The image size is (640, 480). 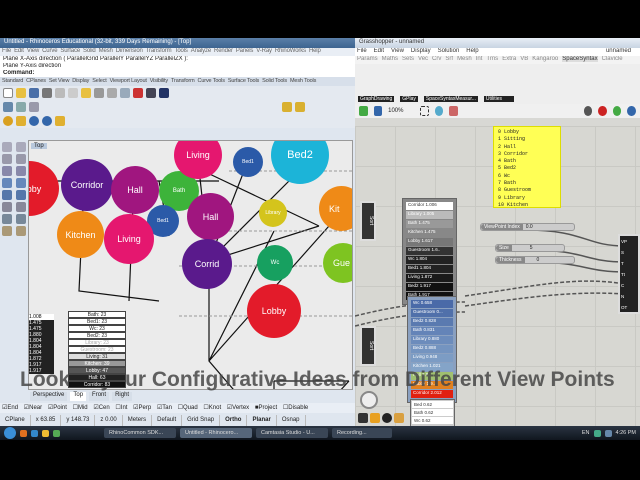 I want to click on menu-solid: Solid, so click(x=89, y=51).